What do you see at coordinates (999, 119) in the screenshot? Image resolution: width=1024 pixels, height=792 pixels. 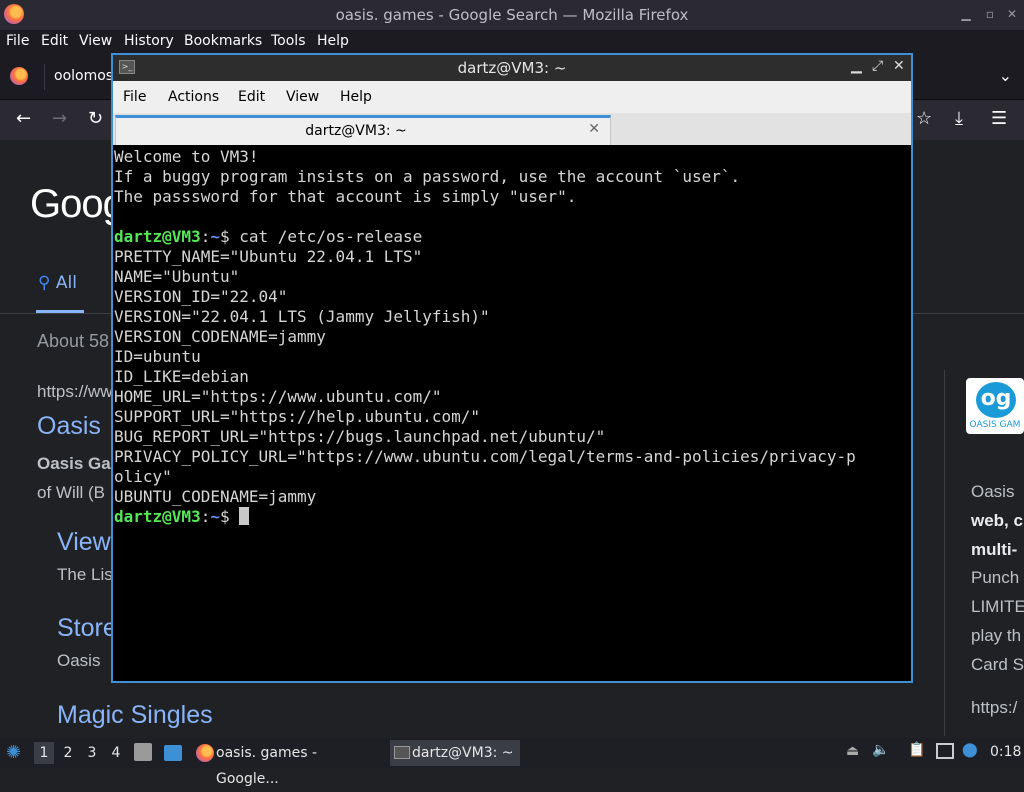 I see `app-menu-icon: ☰` at bounding box center [999, 119].